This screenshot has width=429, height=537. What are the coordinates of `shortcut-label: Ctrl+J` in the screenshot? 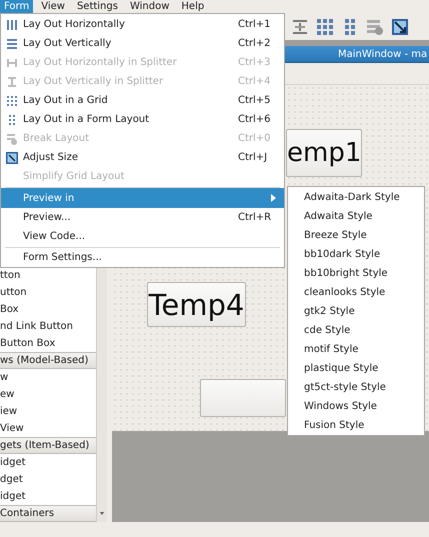 It's located at (253, 157).